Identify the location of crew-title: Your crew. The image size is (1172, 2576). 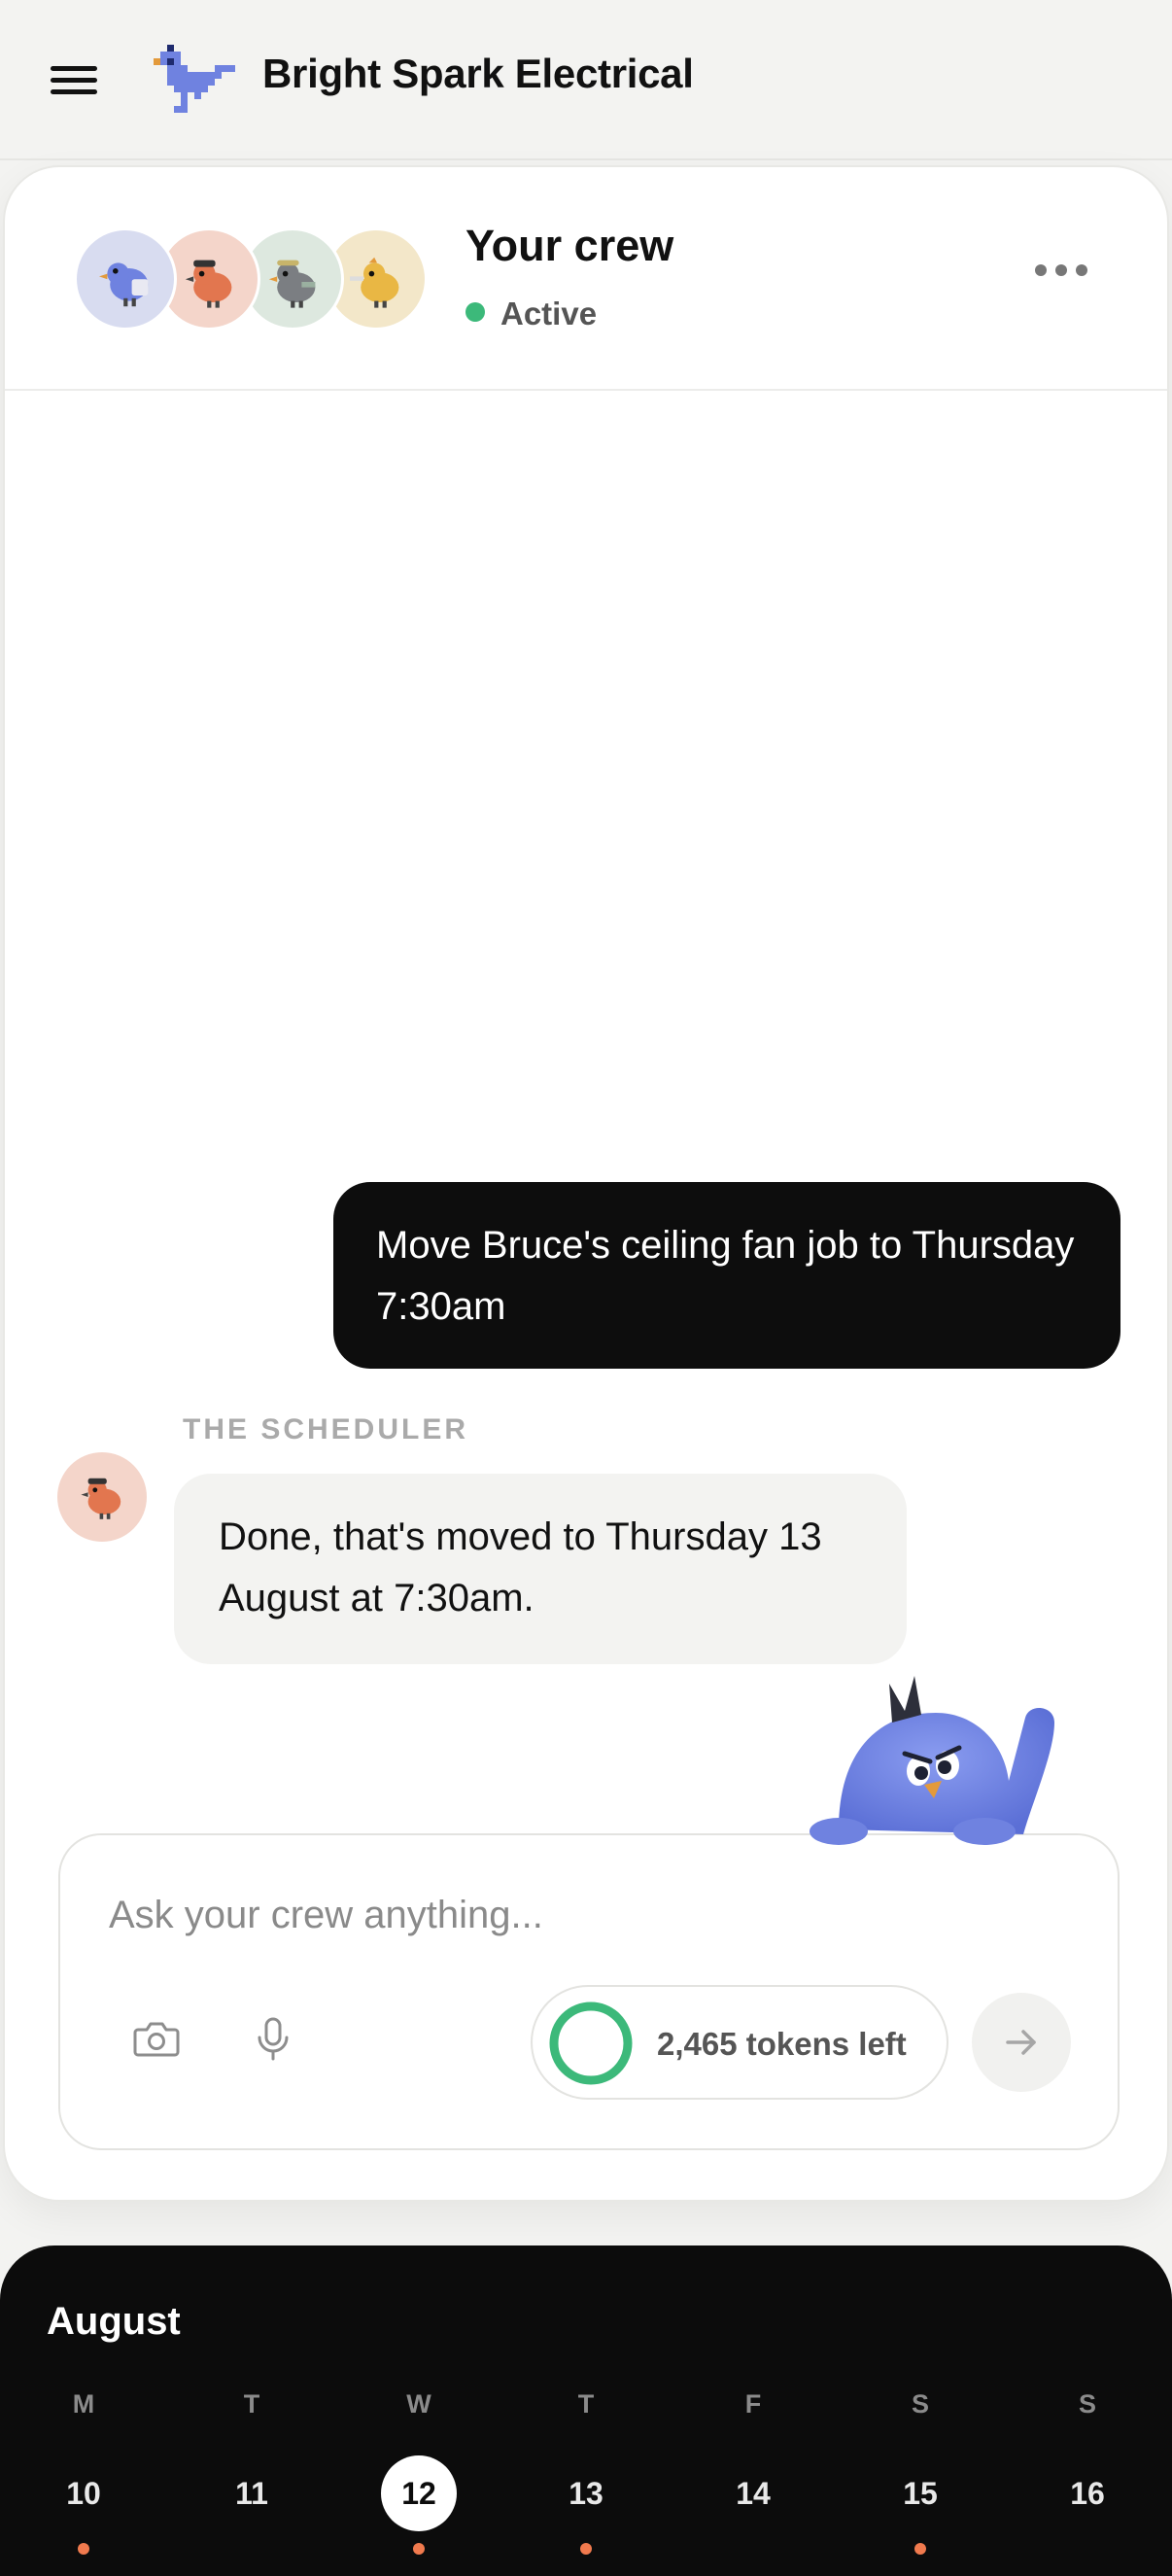
(570, 246).